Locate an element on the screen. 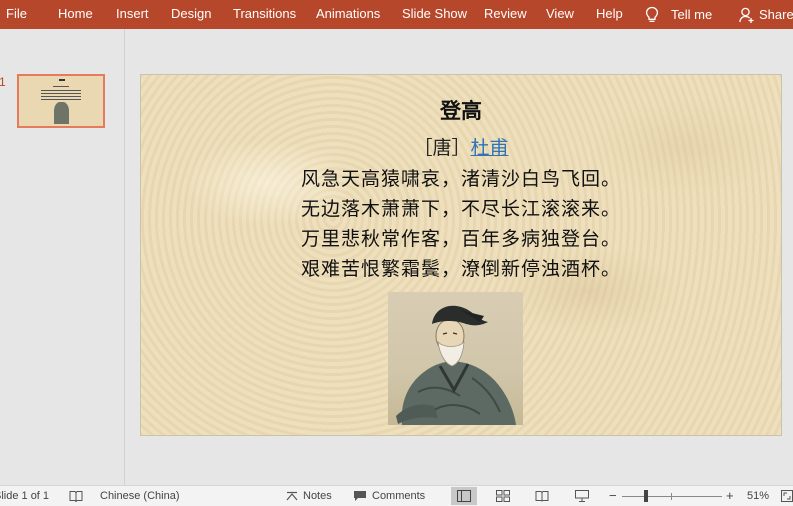 This screenshot has height=506, width=793. zoom-slider-track is located at coordinates (672, 496).